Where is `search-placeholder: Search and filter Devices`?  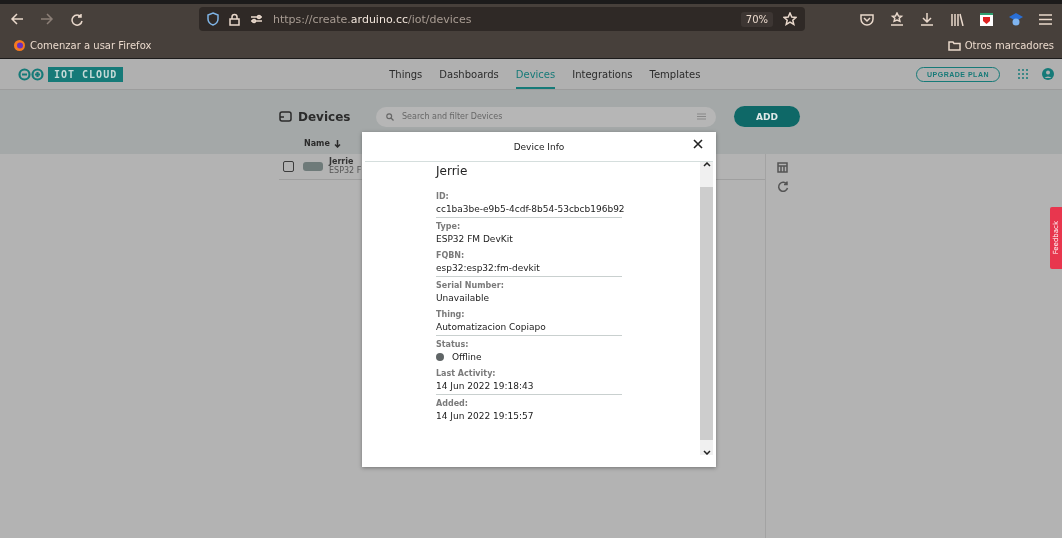 search-placeholder: Search and filter Devices is located at coordinates (453, 116).